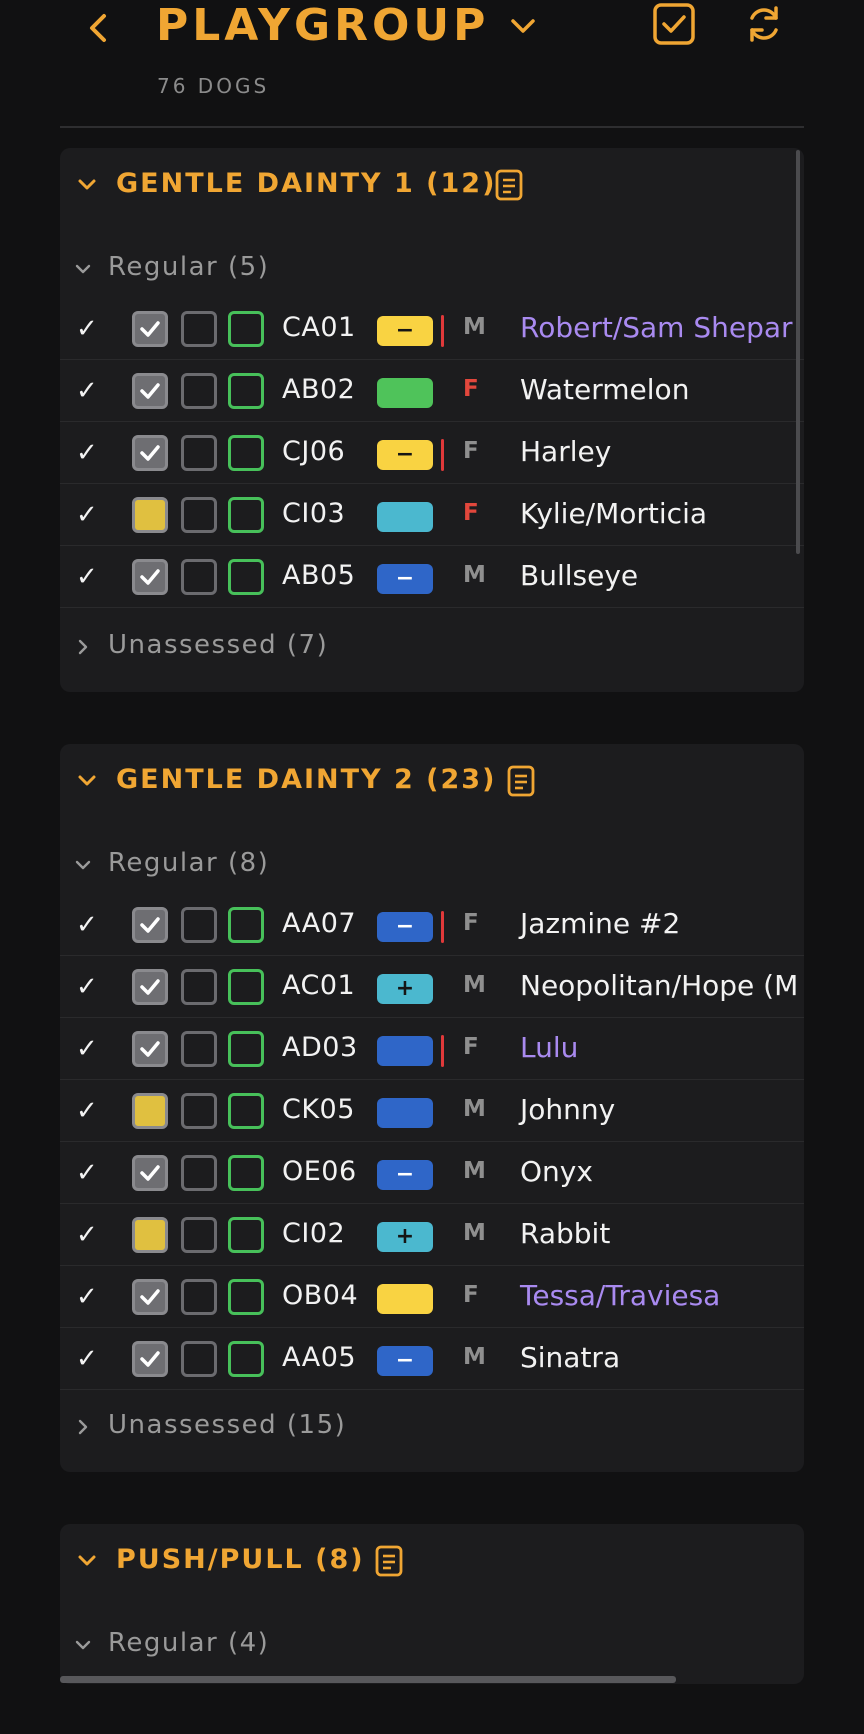 The height and width of the screenshot is (1734, 864). I want to click on dog-name: Johnny, so click(567, 1109).